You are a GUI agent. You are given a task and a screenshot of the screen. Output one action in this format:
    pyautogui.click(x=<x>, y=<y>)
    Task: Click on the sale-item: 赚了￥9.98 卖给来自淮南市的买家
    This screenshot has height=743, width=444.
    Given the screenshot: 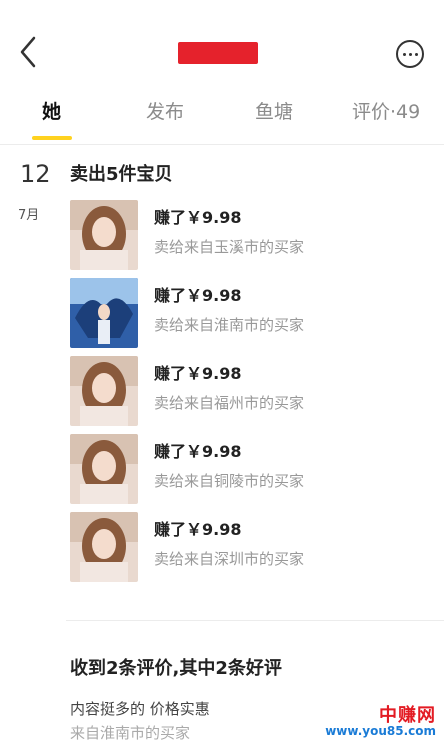 What is the action you would take?
    pyautogui.click(x=250, y=313)
    